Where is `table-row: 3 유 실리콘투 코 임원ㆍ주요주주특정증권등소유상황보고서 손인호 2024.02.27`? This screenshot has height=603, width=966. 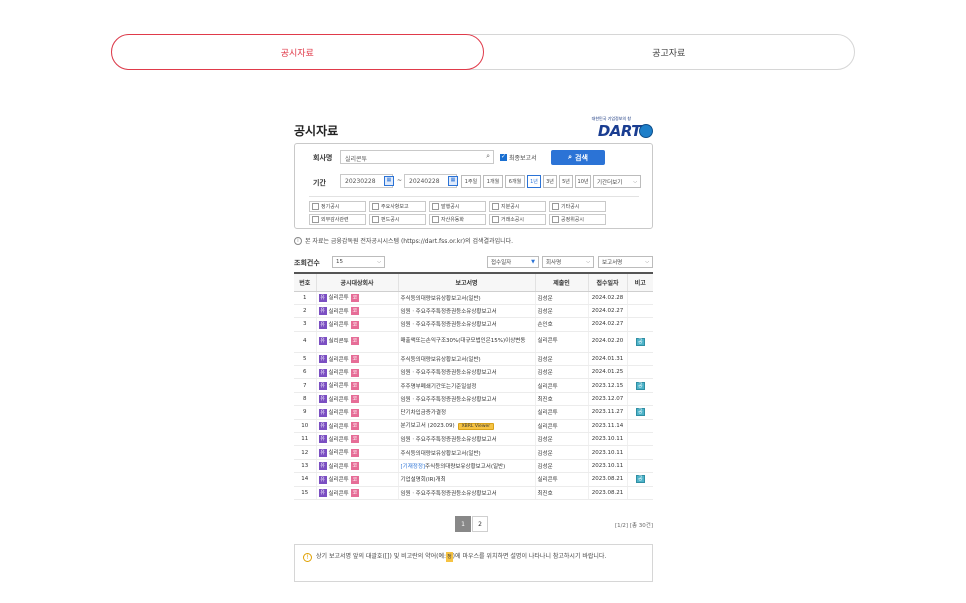
table-row: 3 유 실리콘투 코 임원ㆍ주요주주특정증권등소유상황보고서 손인호 2024.02.27 is located at coordinates (473, 324).